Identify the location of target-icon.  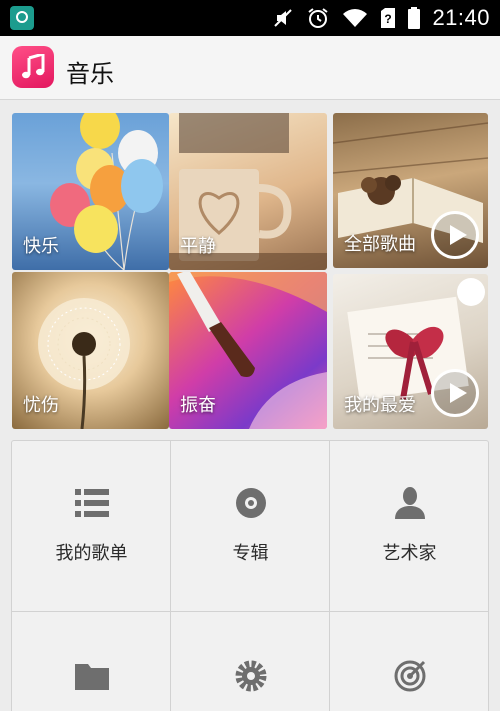
(409, 676).